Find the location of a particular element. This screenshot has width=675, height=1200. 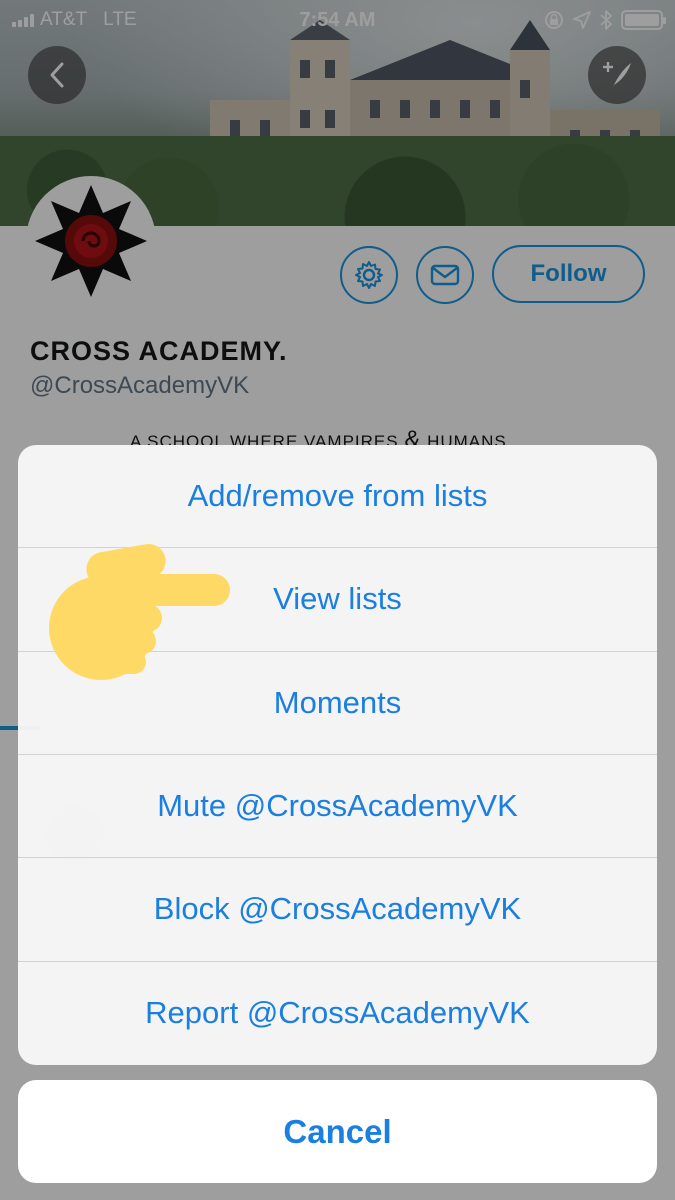

report-option: Report @CrossAcademyVK is located at coordinates (337, 1013).